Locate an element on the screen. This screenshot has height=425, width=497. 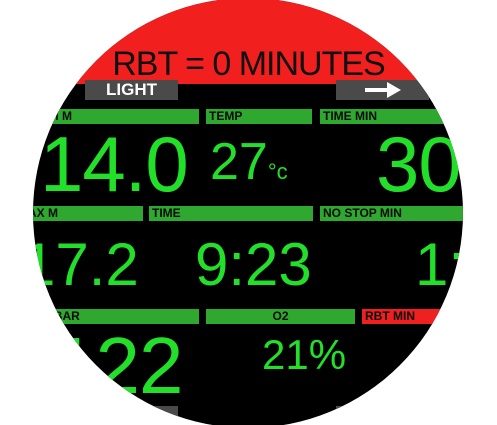
max-depth-header: MAX M is located at coordinates (88, 213).